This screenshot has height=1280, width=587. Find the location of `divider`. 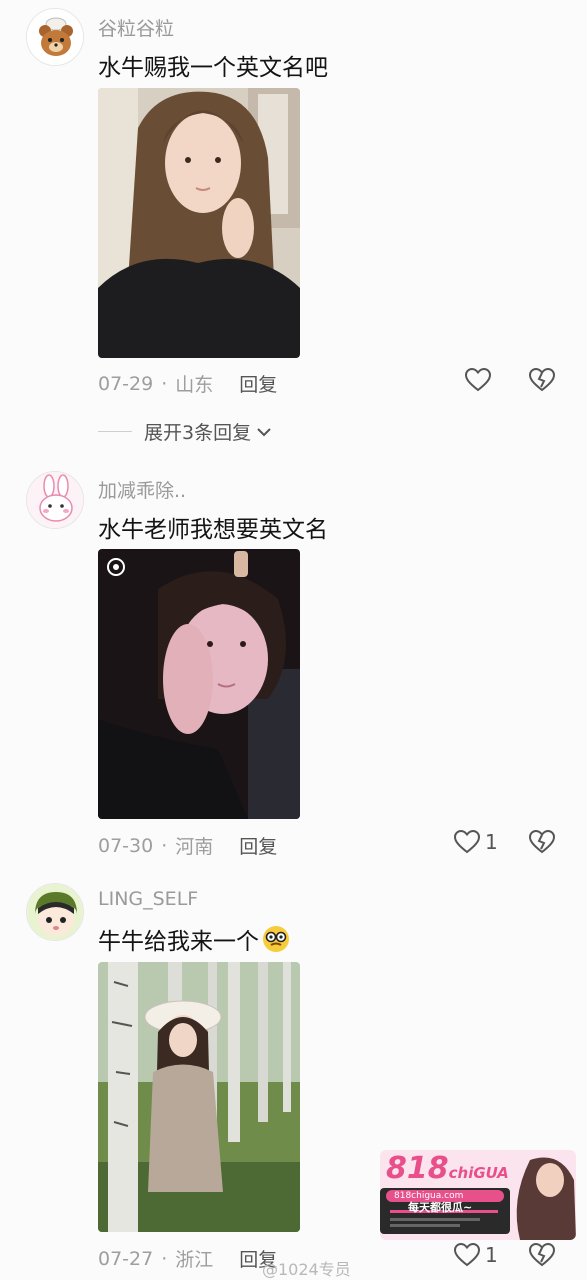

divider is located at coordinates (115, 431).